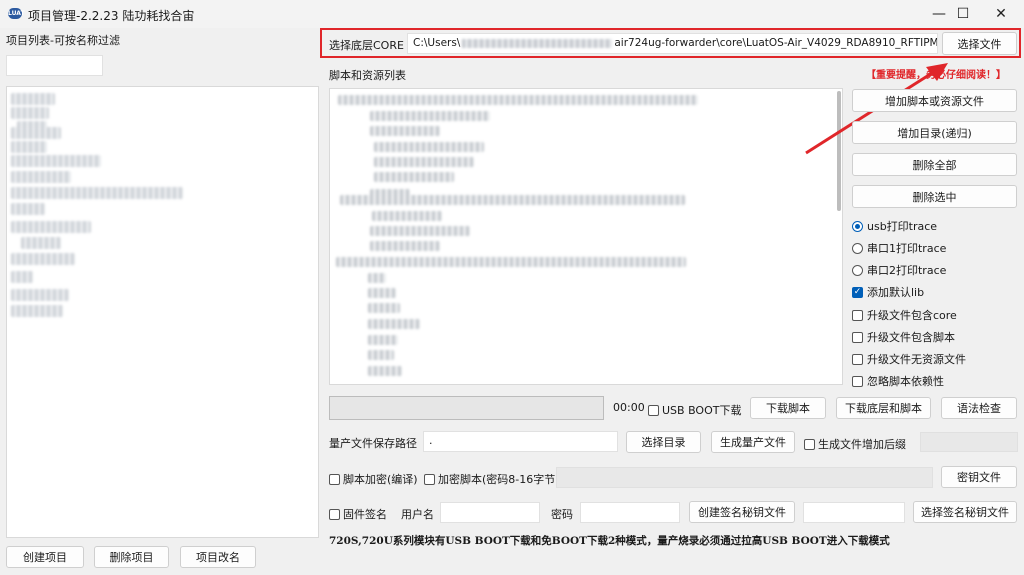 The image size is (1024, 575). I want to click on project-list-label: 项目列表-可按名称过滤, so click(63, 40).